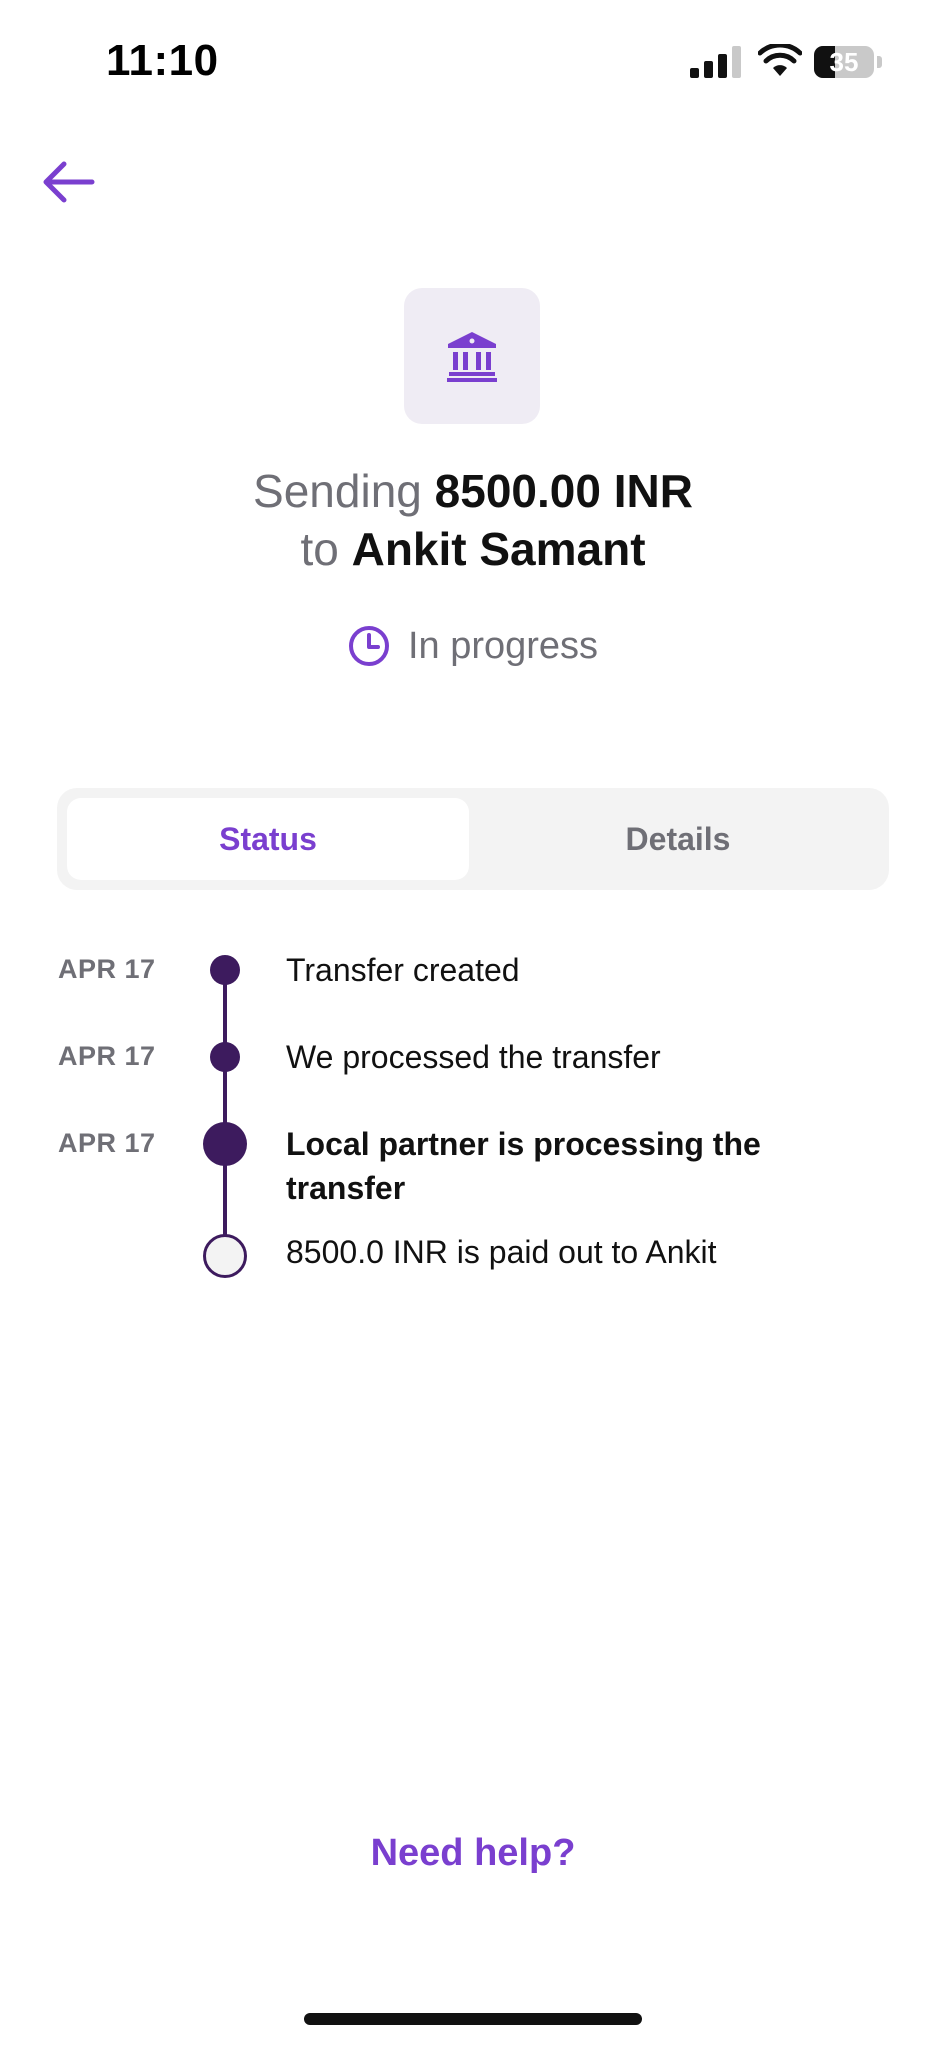  What do you see at coordinates (473, 2019) in the screenshot?
I see `home-indicator` at bounding box center [473, 2019].